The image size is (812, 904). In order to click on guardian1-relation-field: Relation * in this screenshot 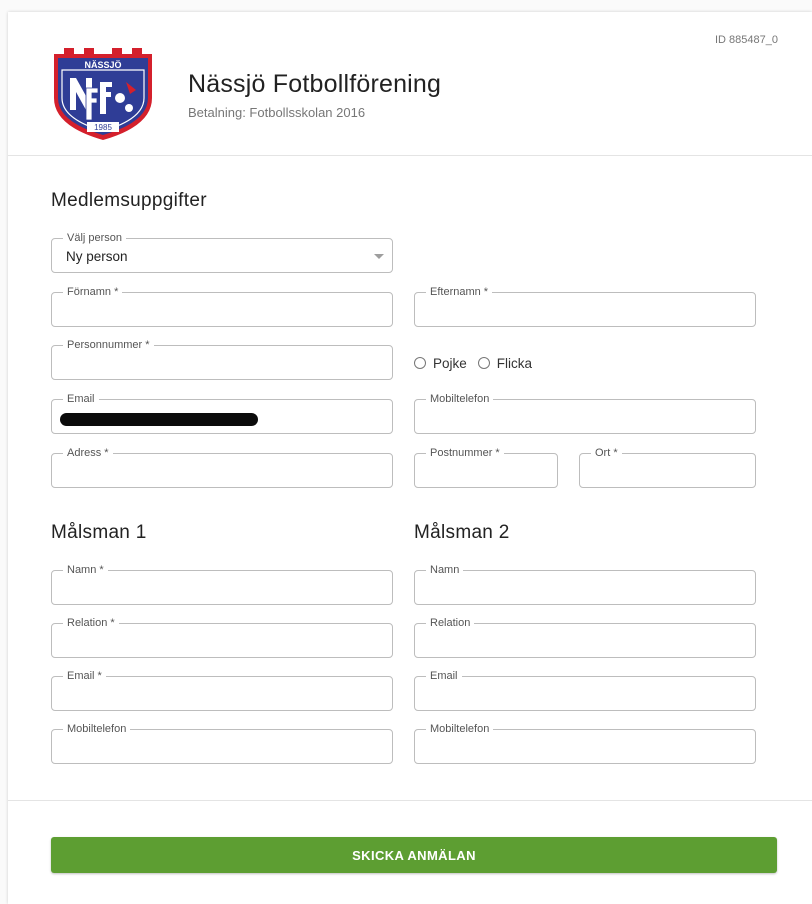, I will do `click(222, 637)`.